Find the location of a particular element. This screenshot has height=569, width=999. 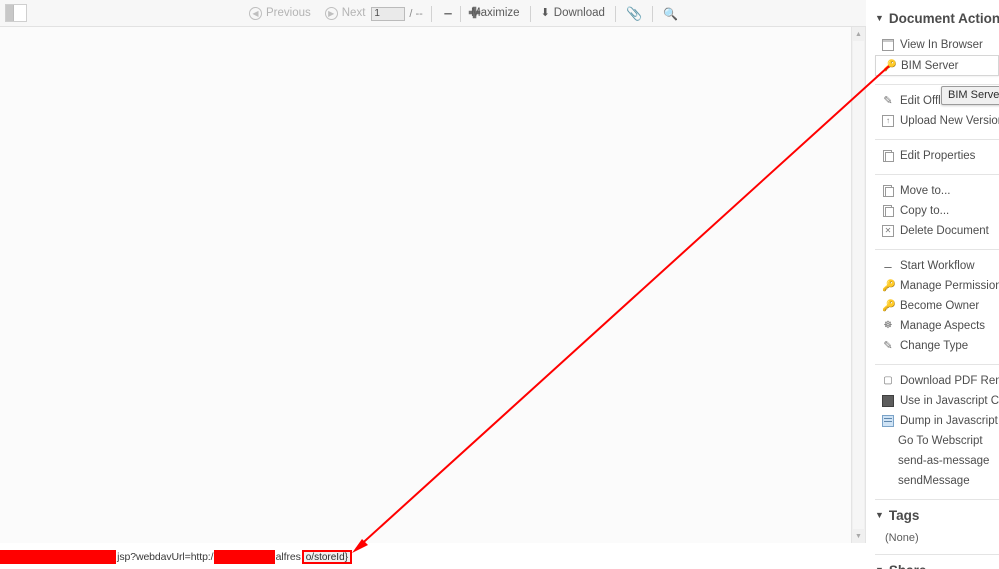

action-item-sendmessage: sendMessage is located at coordinates (937, 481).